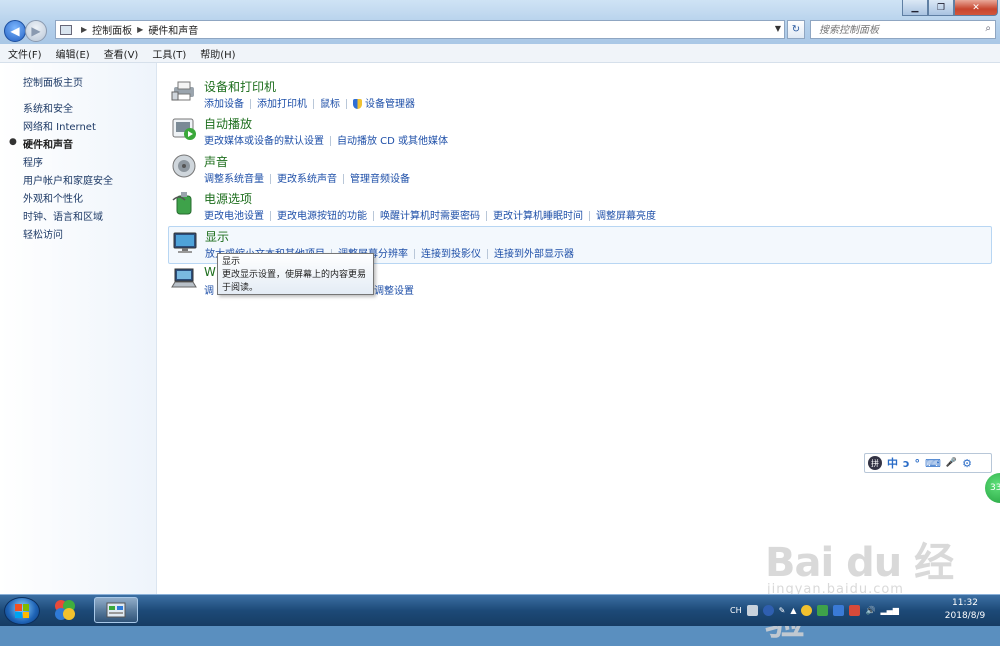  Describe the element at coordinates (839, 610) in the screenshot. I see `flag-icon` at that location.